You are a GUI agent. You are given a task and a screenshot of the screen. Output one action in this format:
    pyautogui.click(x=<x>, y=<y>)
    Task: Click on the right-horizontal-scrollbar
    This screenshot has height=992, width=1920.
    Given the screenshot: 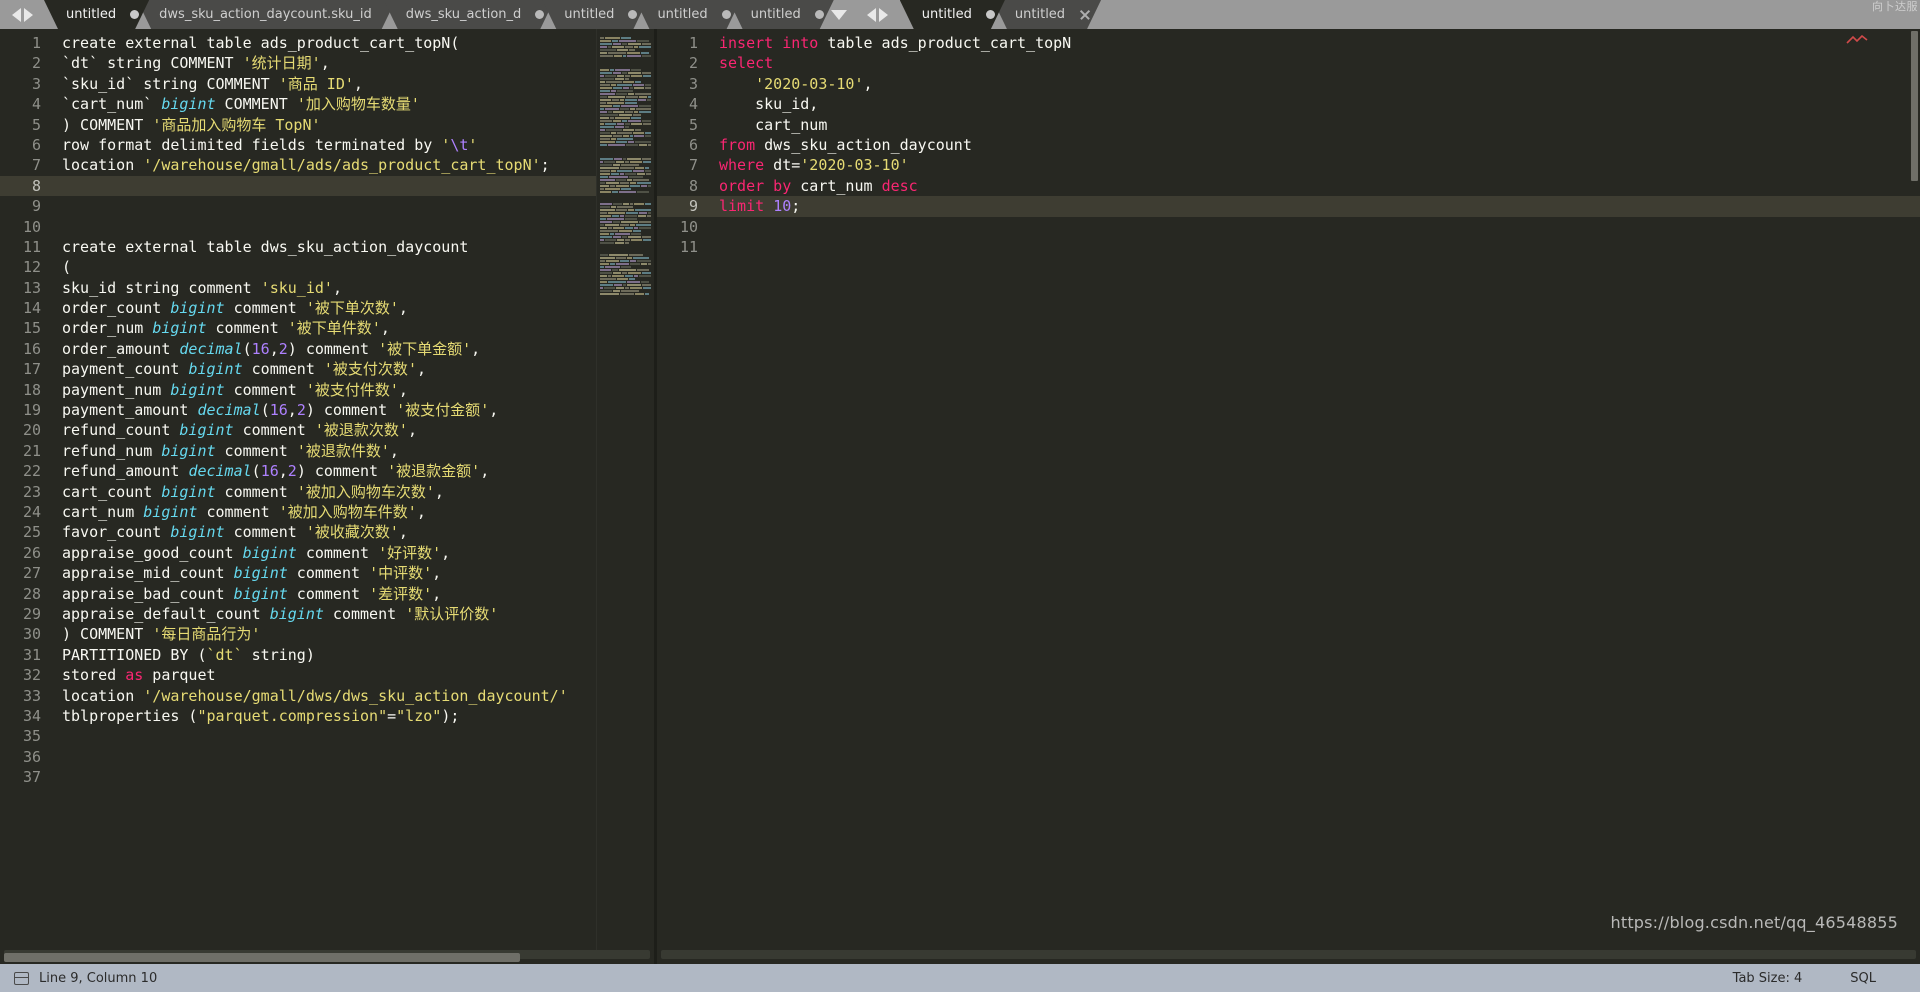 What is the action you would take?
    pyautogui.click(x=1288, y=957)
    